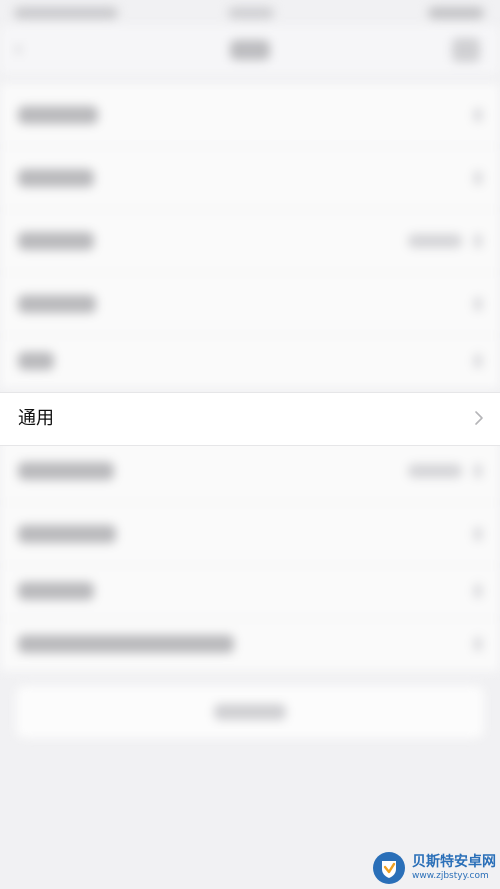 Image resolution: width=500 pixels, height=889 pixels. What do you see at coordinates (454, 861) in the screenshot?
I see `watermark-name: 贝斯特安卓网` at bounding box center [454, 861].